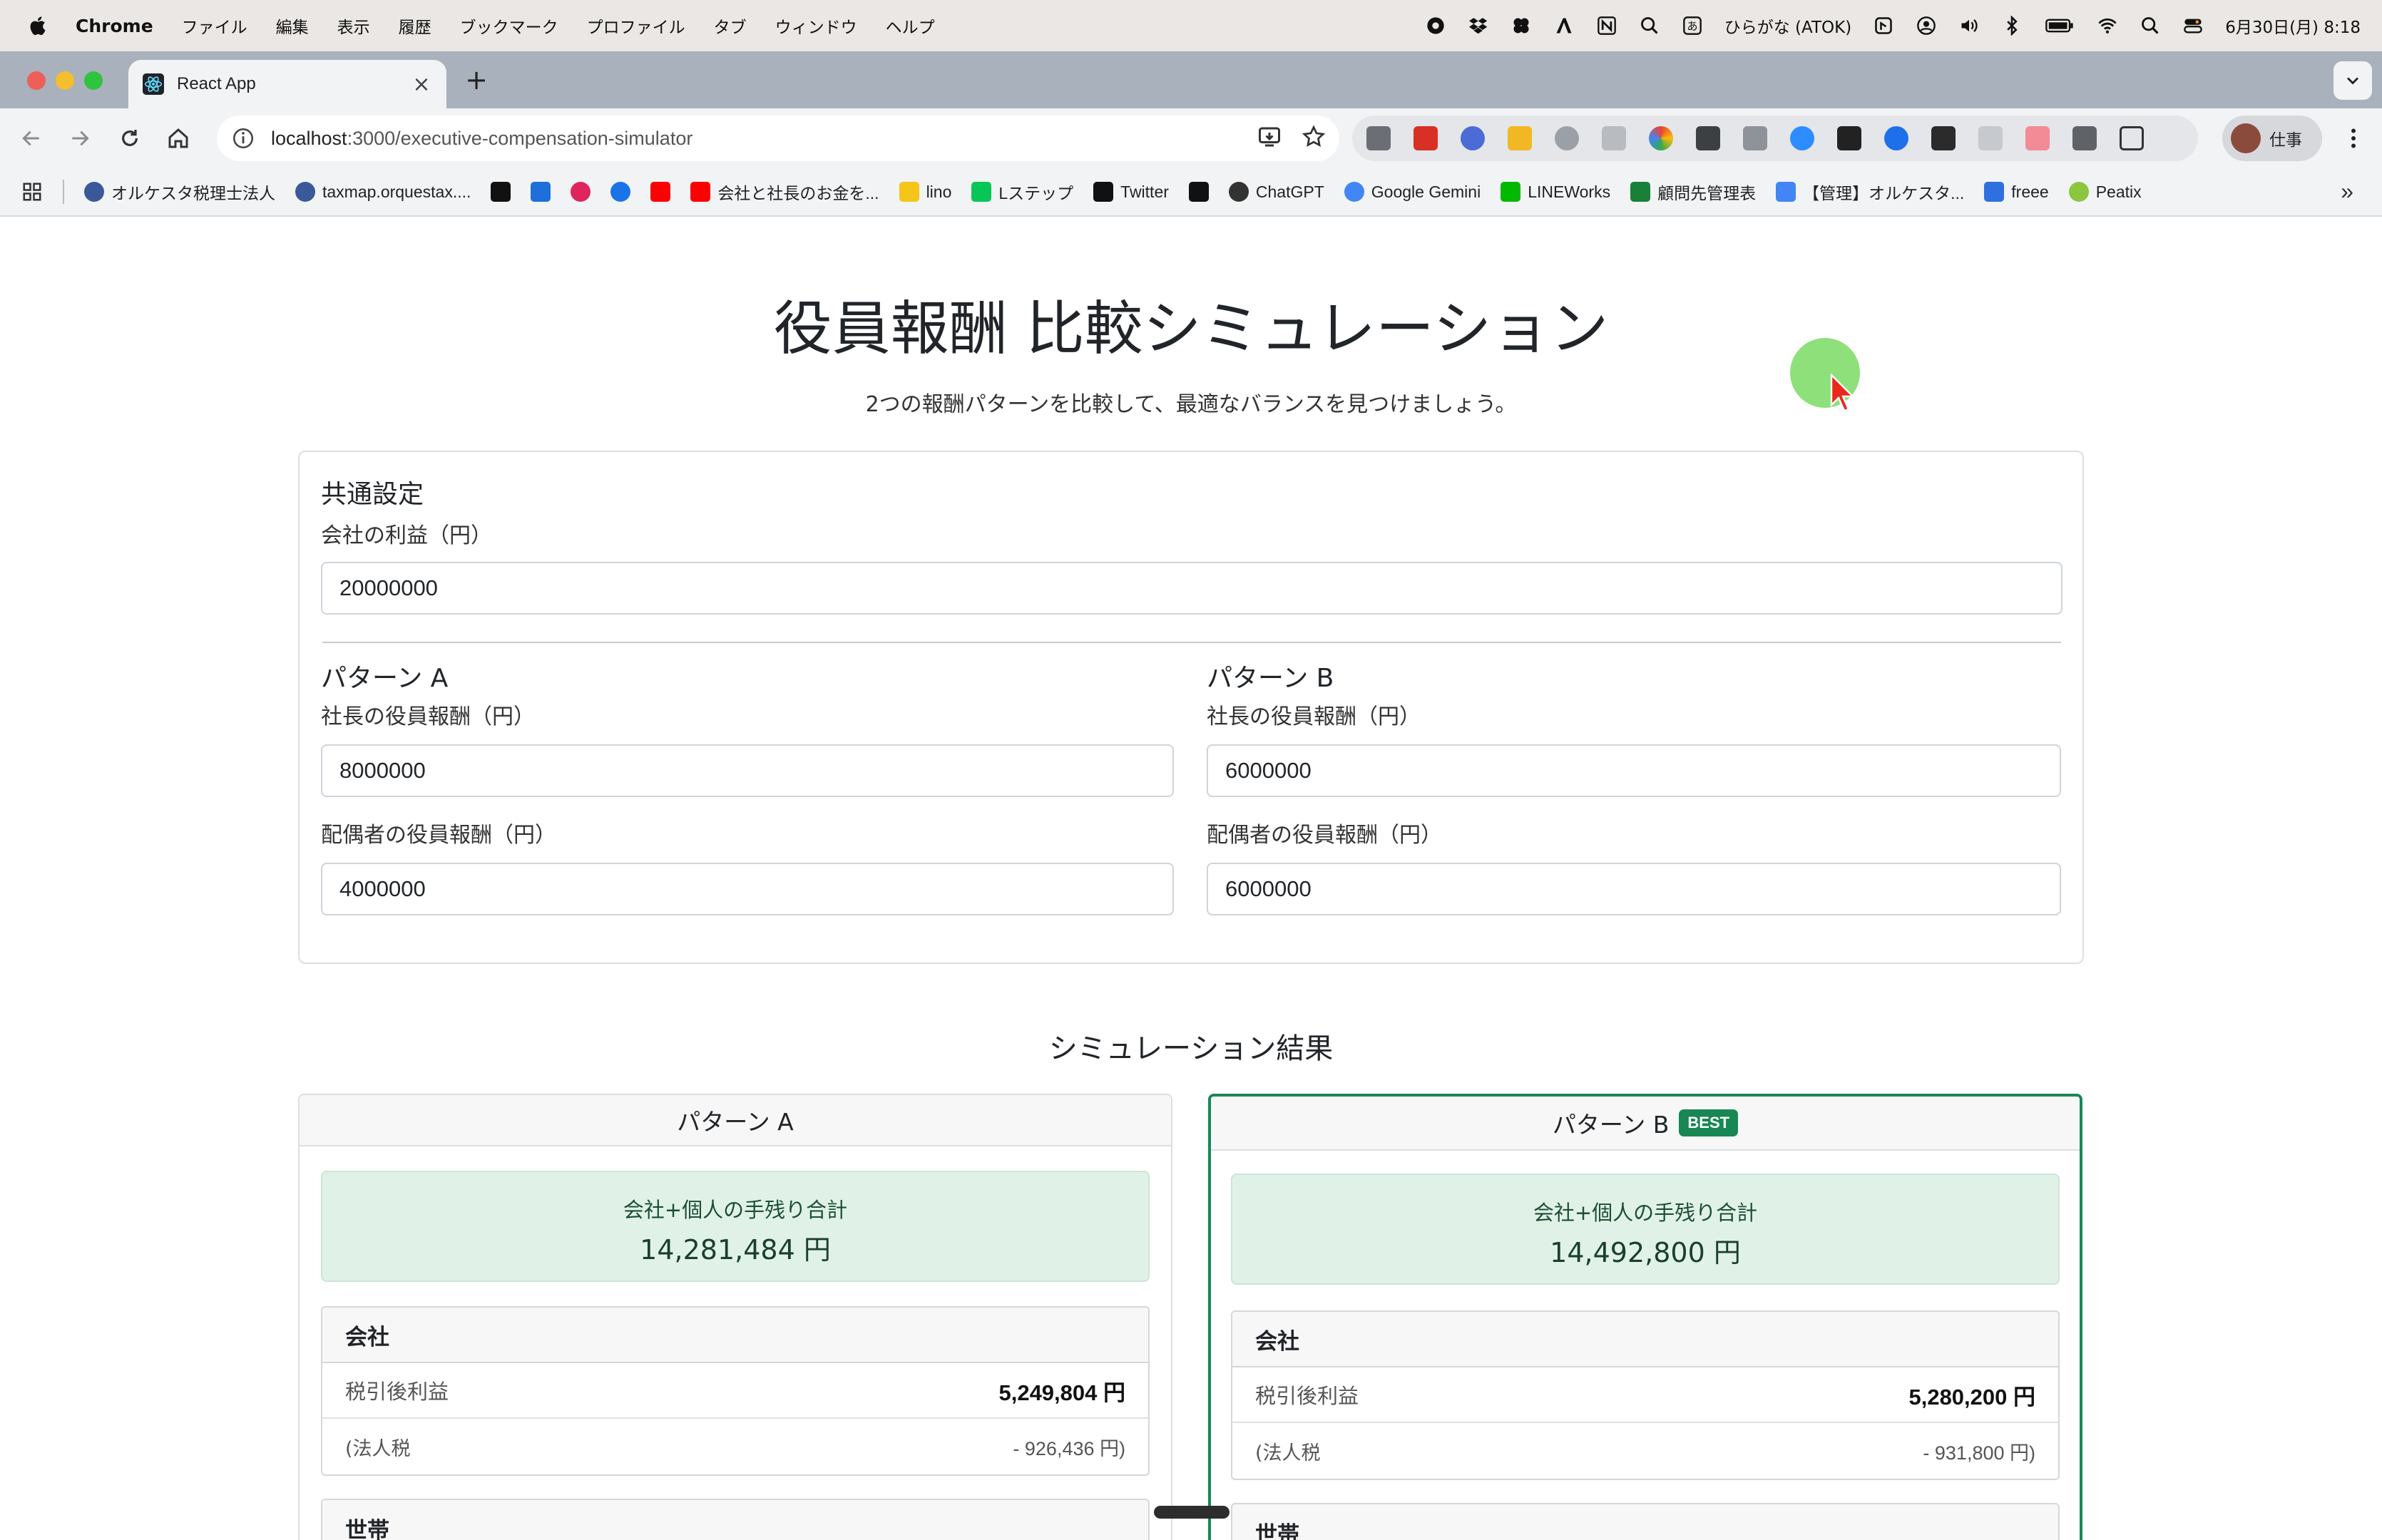  Describe the element at coordinates (1943, 138) in the screenshot. I see `send-icon` at that location.